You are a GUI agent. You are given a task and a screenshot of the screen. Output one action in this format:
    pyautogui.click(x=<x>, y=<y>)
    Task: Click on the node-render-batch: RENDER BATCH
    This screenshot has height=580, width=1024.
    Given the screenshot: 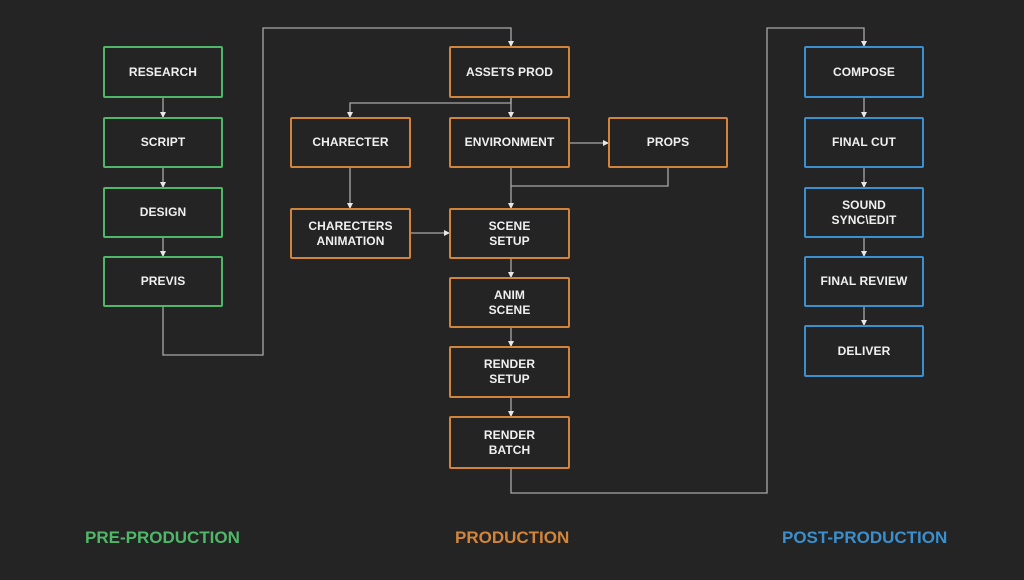 What is the action you would take?
    pyautogui.click(x=509, y=442)
    